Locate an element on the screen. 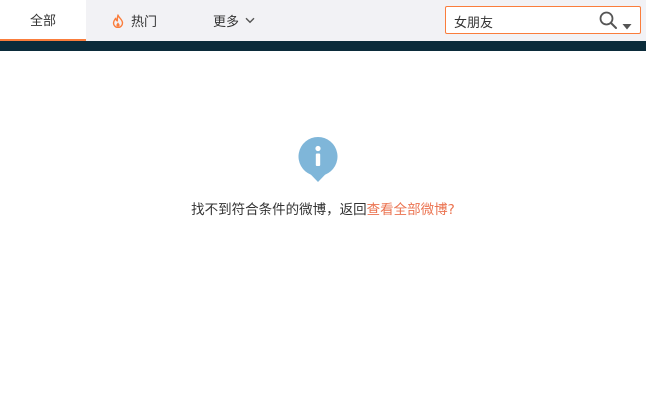 The width and height of the screenshot is (646, 400). search-box is located at coordinates (543, 20).